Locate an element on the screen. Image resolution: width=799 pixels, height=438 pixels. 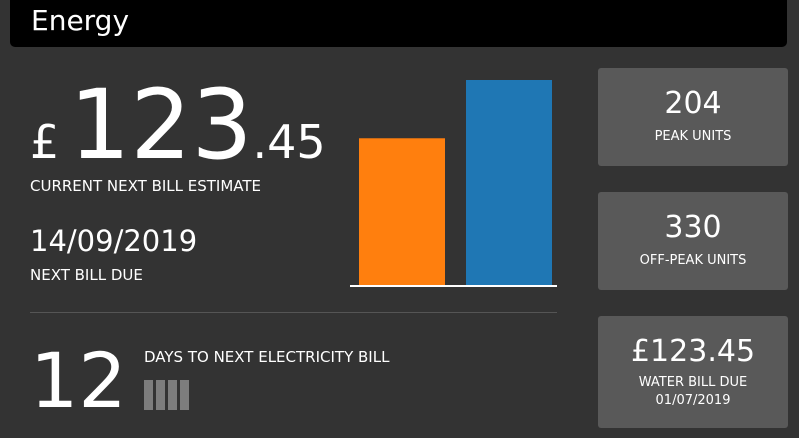
days-to-bill-label: DAYS TO NEXT ELECTRICITY BILL is located at coordinates (267, 357).